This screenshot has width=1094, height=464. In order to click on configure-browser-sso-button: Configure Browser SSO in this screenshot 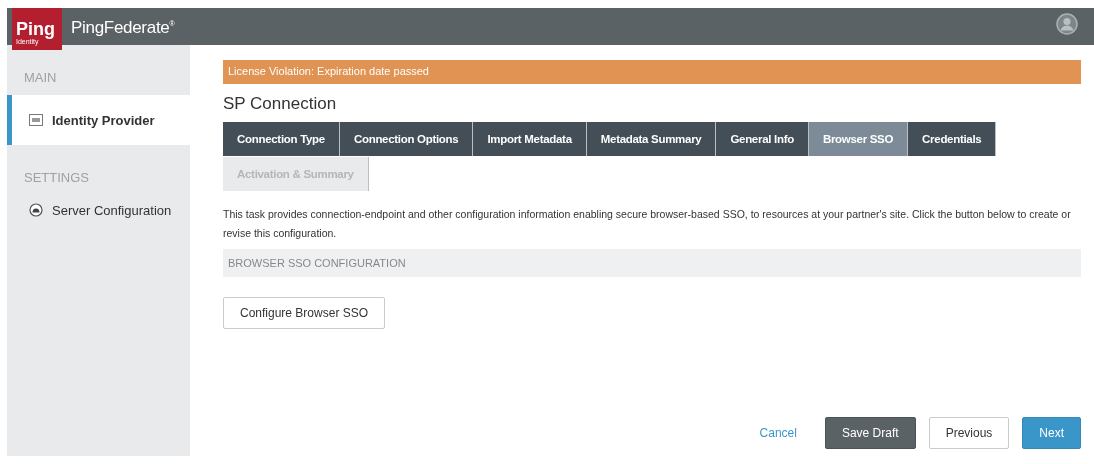, I will do `click(304, 313)`.